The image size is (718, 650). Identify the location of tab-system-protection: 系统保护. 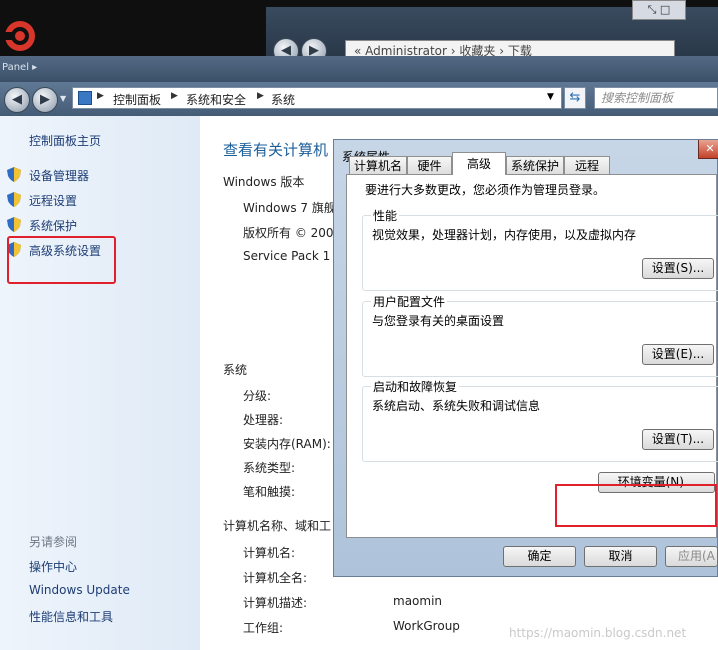
(535, 165).